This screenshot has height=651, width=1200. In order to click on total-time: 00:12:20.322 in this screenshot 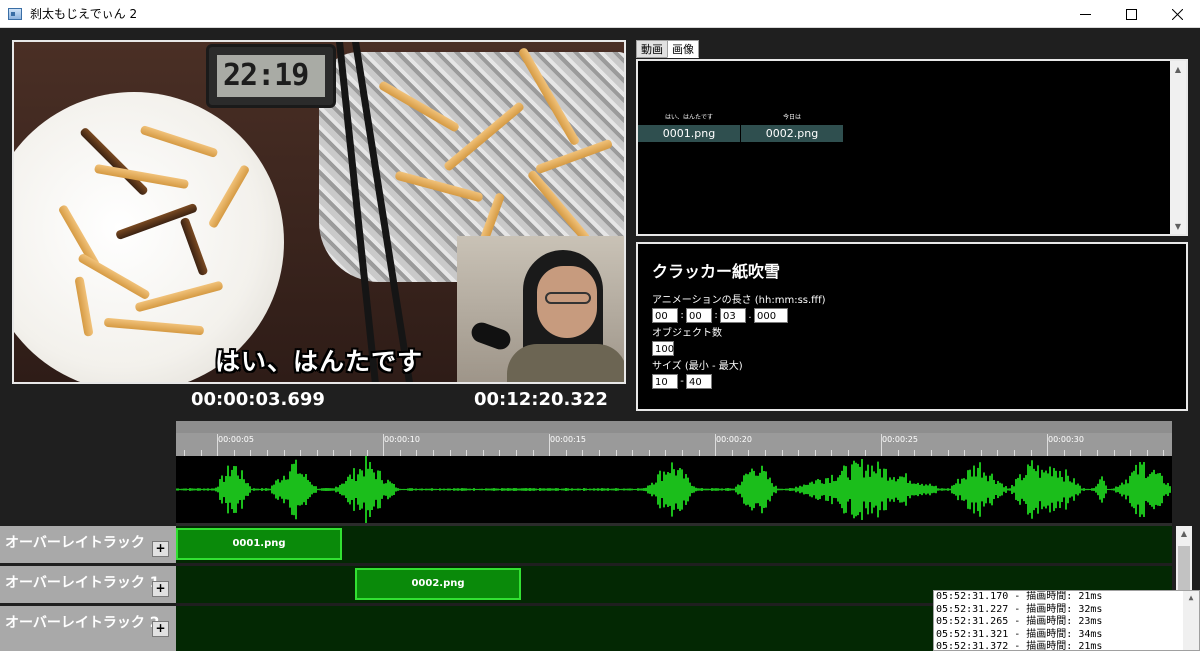, I will do `click(541, 399)`.